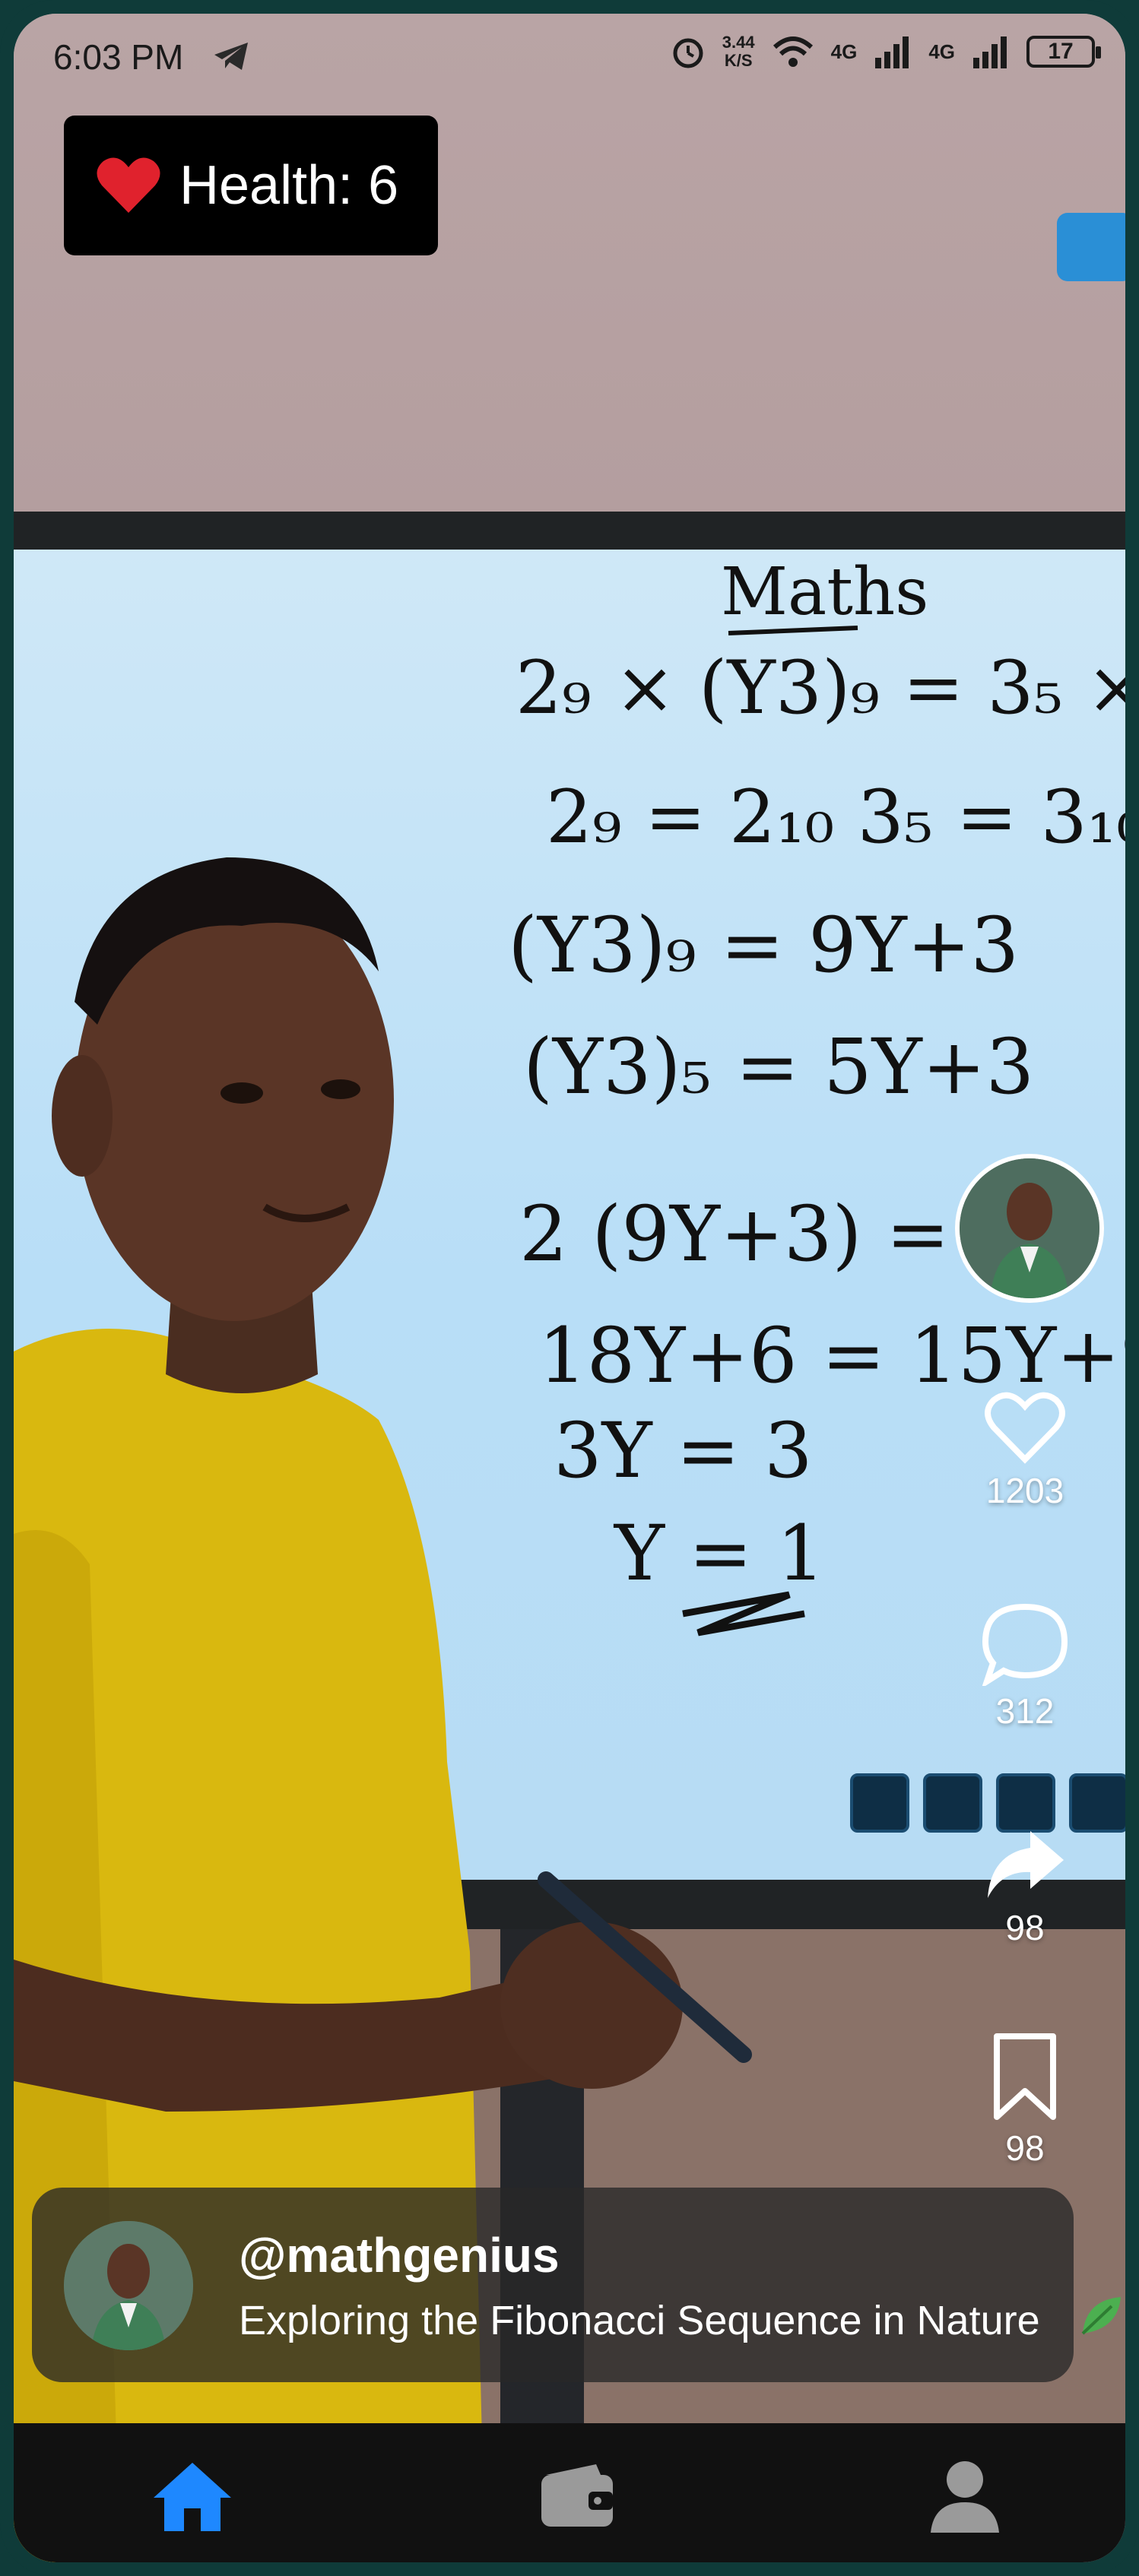 The width and height of the screenshot is (1139, 2576). Describe the element at coordinates (738, 42) in the screenshot. I see `speed-value: 3.44` at that location.